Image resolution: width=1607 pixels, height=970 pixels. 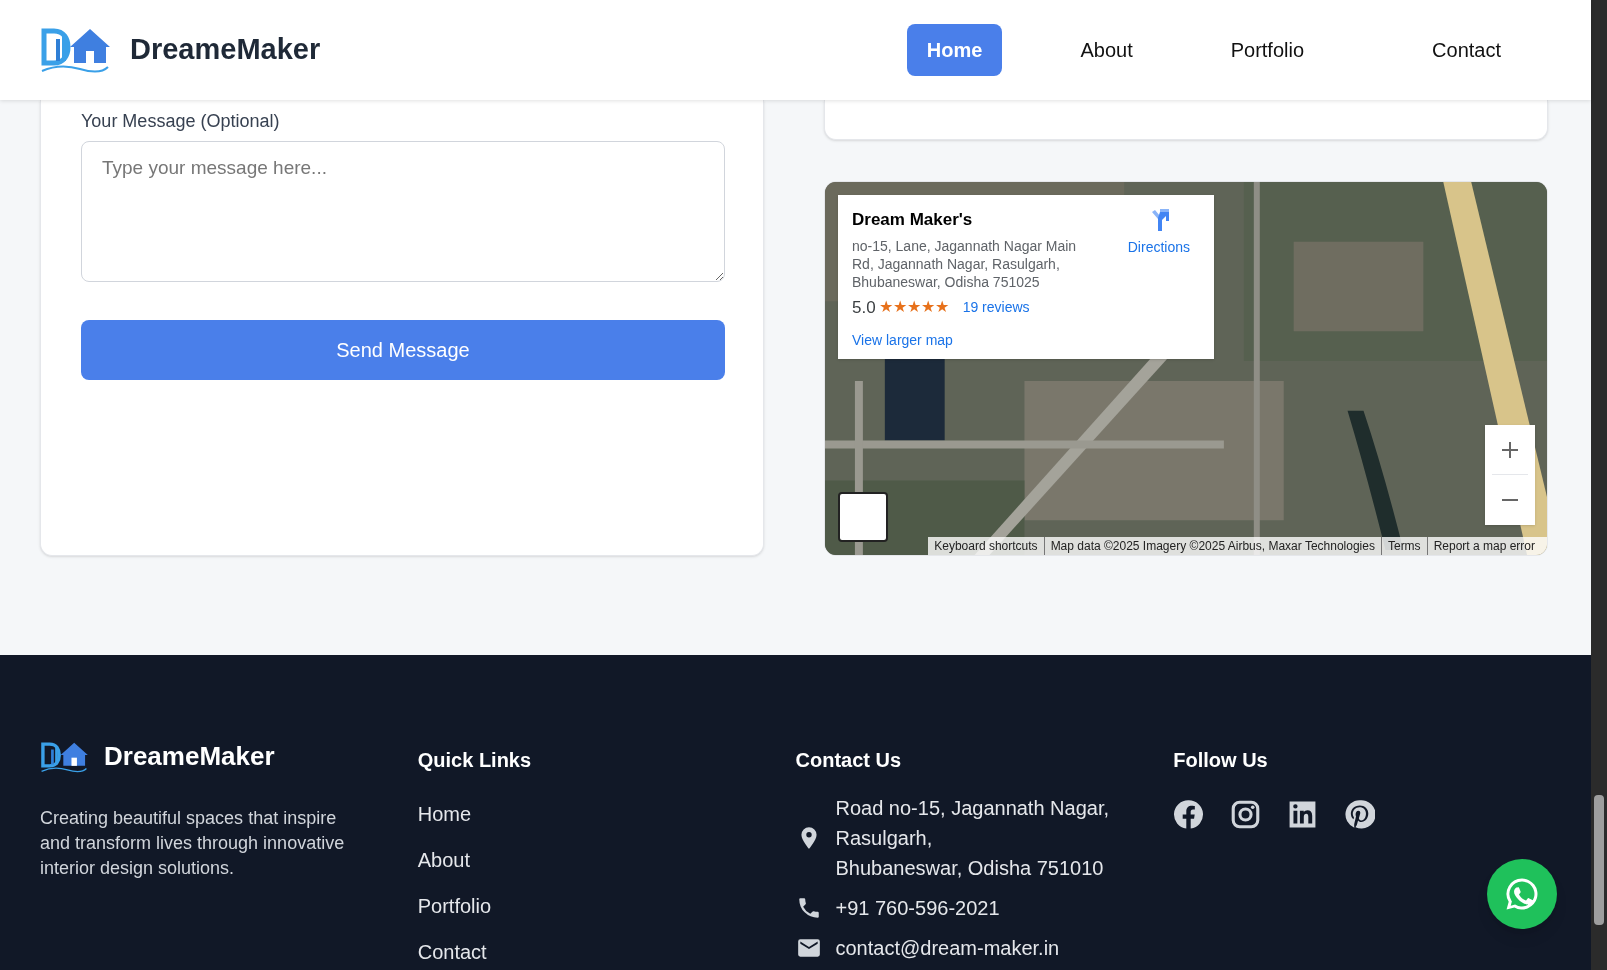 I want to click on rating-value: 5.0, so click(x=864, y=307).